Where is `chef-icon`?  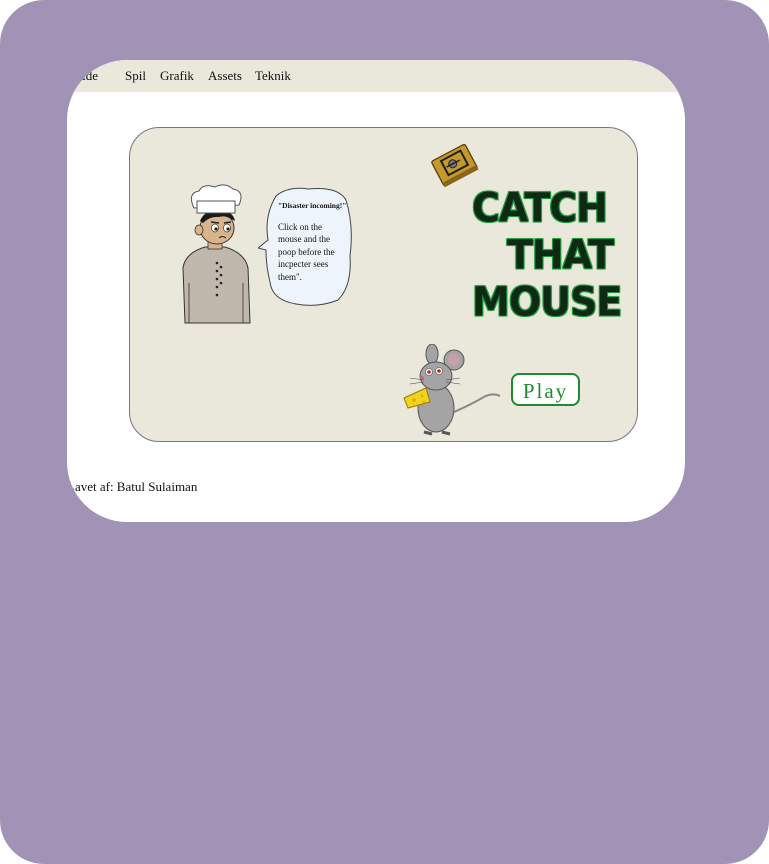
chef-icon is located at coordinates (216, 254).